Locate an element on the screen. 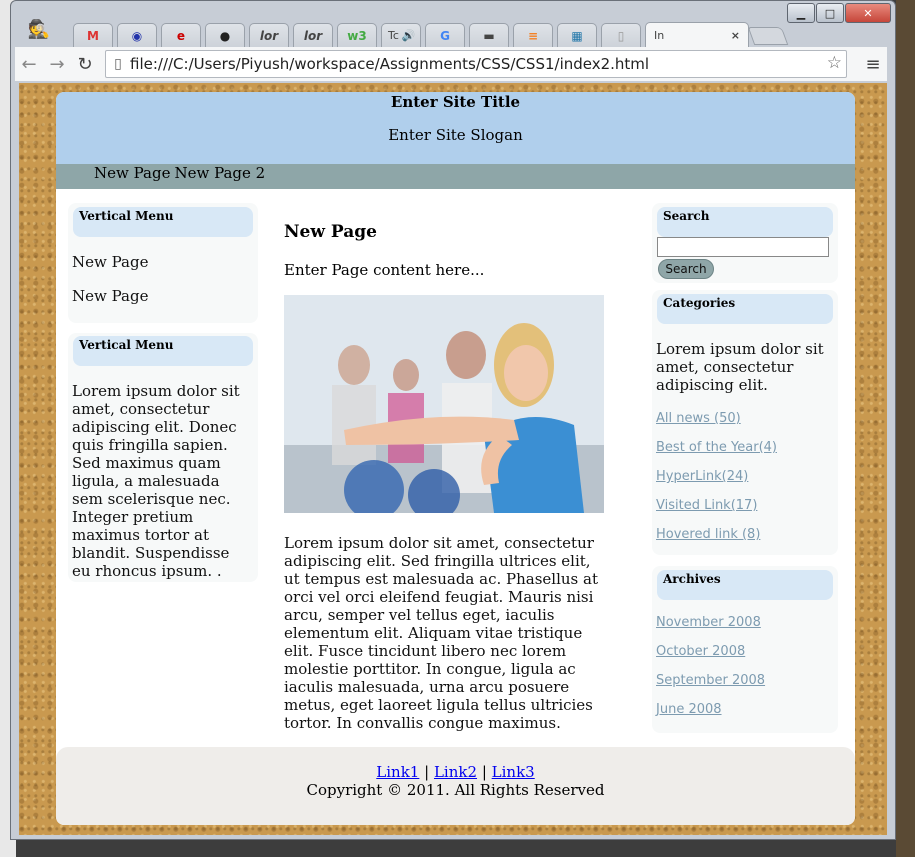 The width and height of the screenshot is (915, 857). w3schools-icon: w3 is located at coordinates (357, 35).